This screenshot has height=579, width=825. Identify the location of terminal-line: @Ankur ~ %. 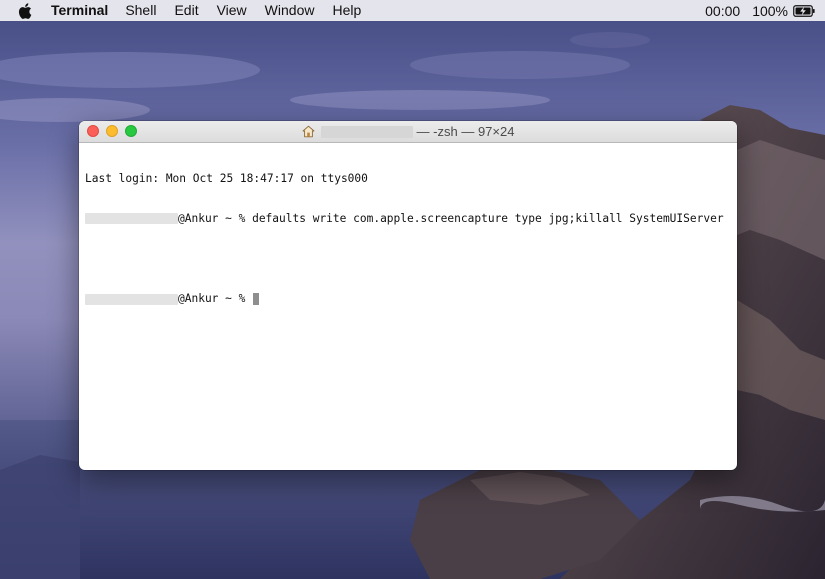
(408, 298).